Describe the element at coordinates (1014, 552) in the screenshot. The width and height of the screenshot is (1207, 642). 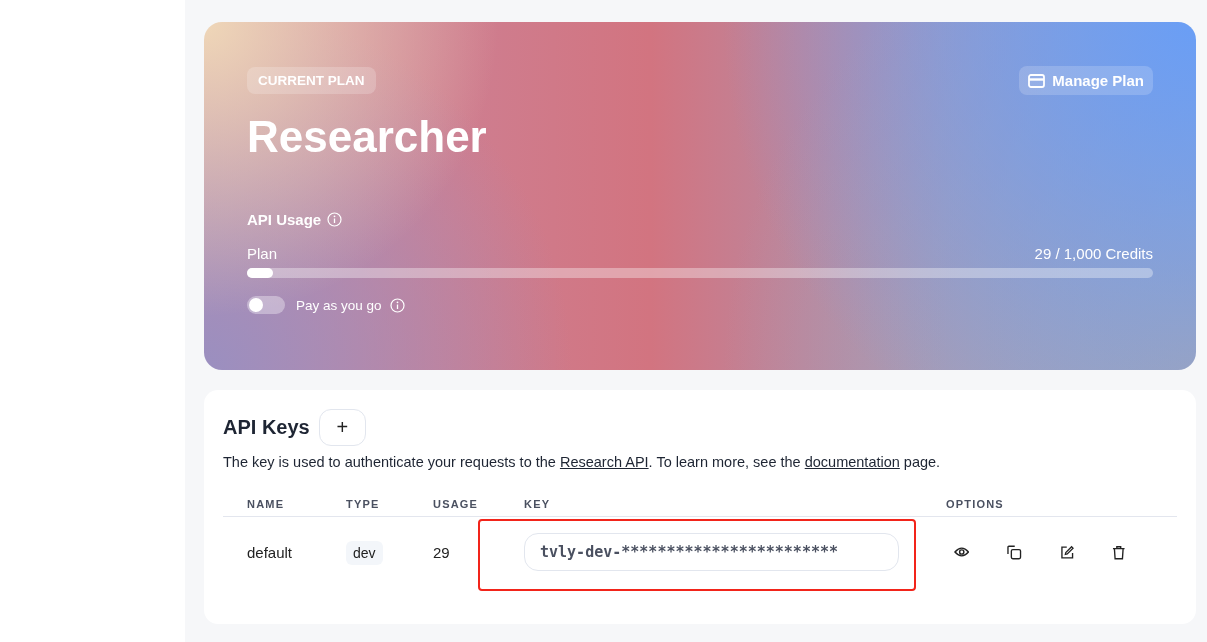
I see `copy-icon` at that location.